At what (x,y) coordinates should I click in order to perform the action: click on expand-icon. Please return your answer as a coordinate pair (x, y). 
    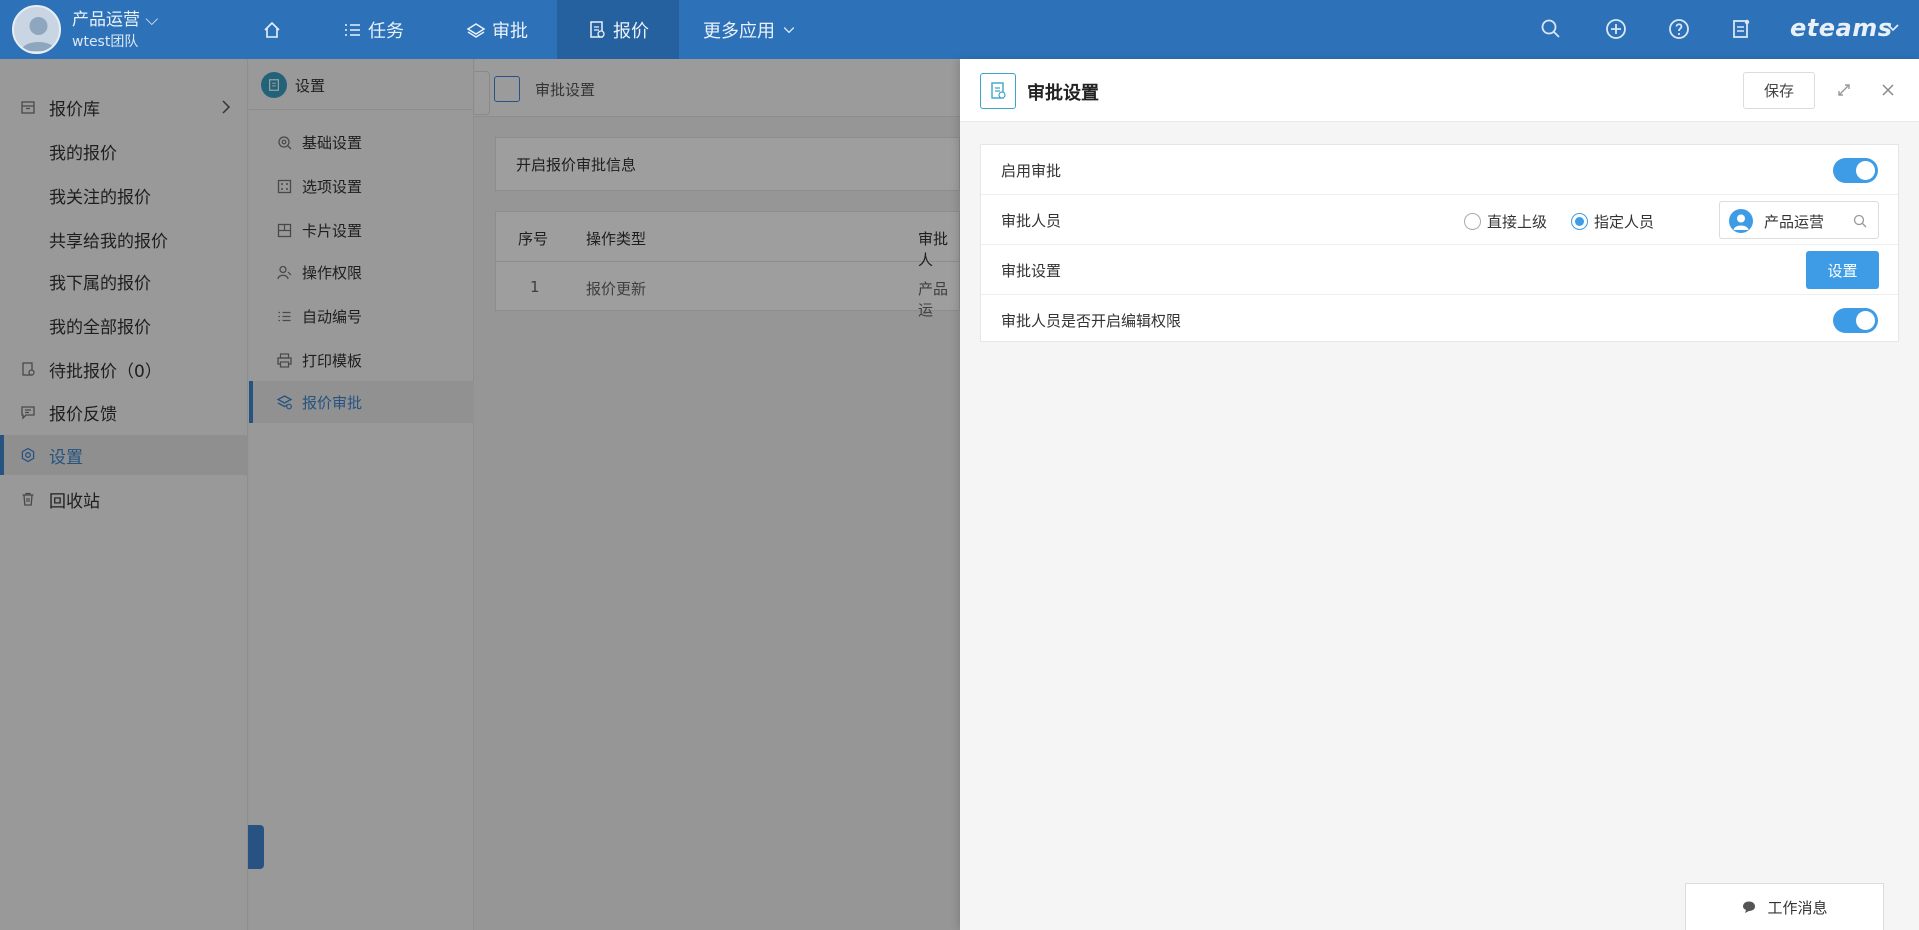
    Looking at the image, I should click on (1844, 90).